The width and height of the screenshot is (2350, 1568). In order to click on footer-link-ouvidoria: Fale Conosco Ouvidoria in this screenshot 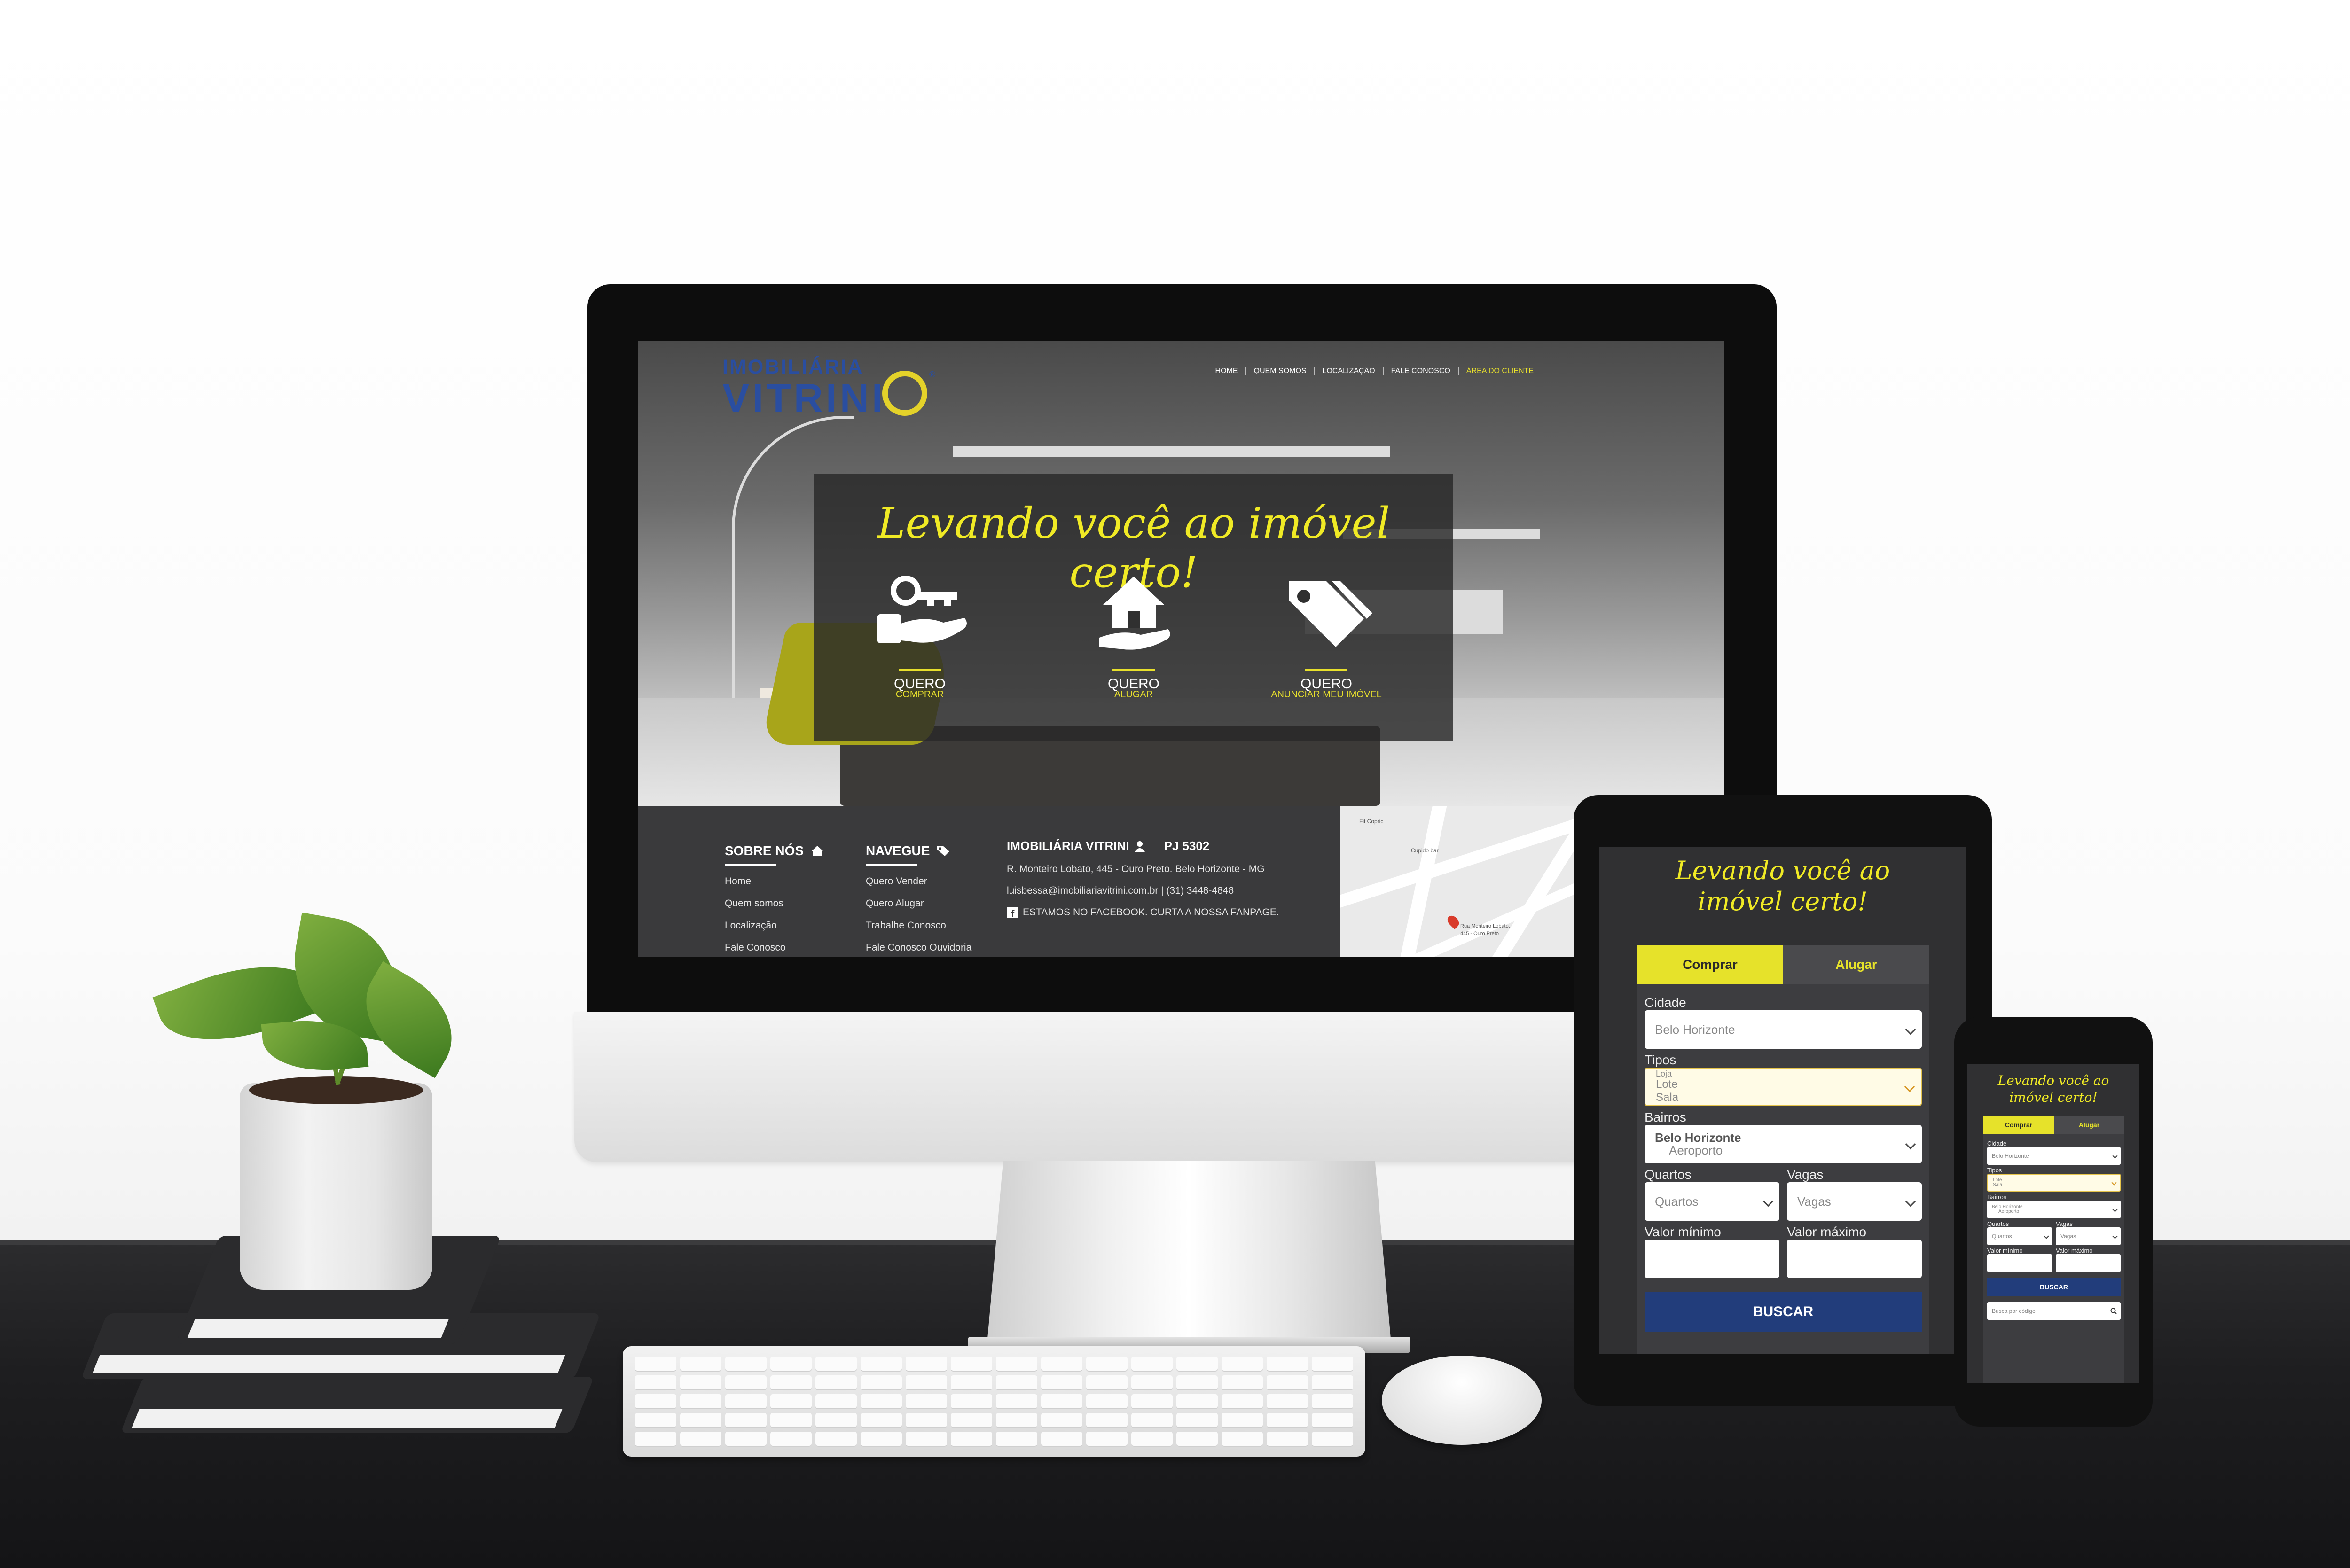, I will do `click(918, 947)`.